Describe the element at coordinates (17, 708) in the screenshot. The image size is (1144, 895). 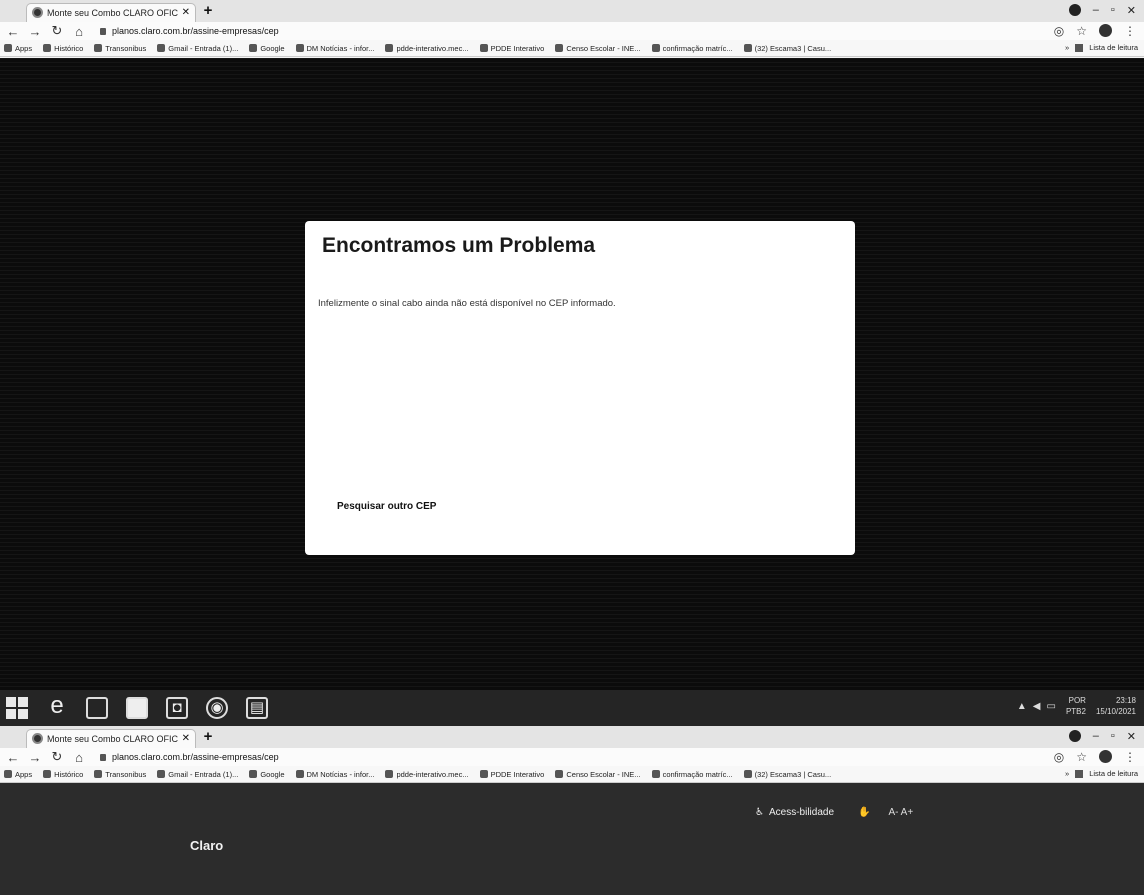
I see `windows-start-icon` at that location.